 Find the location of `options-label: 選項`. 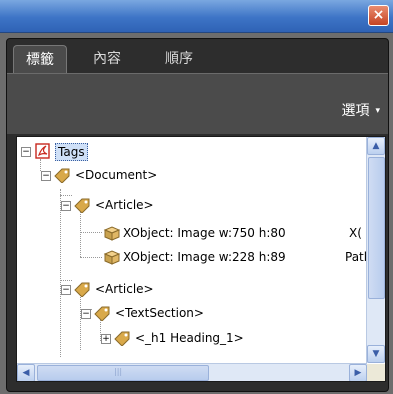

options-label: 選項 is located at coordinates (355, 111).